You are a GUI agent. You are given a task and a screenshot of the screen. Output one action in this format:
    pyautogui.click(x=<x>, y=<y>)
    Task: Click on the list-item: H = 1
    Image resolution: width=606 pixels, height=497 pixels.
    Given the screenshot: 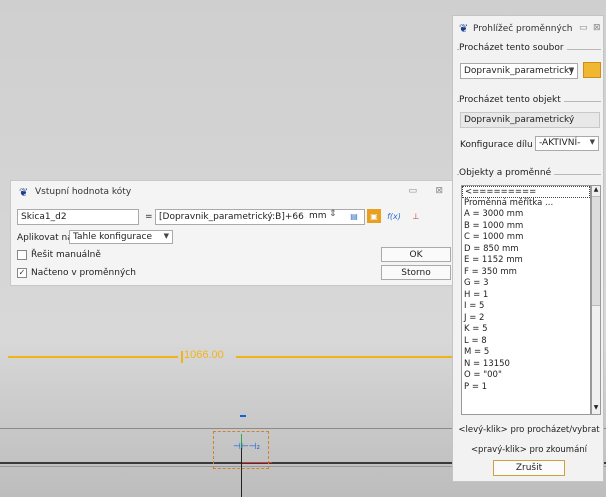 What is the action you would take?
    pyautogui.click(x=526, y=296)
    